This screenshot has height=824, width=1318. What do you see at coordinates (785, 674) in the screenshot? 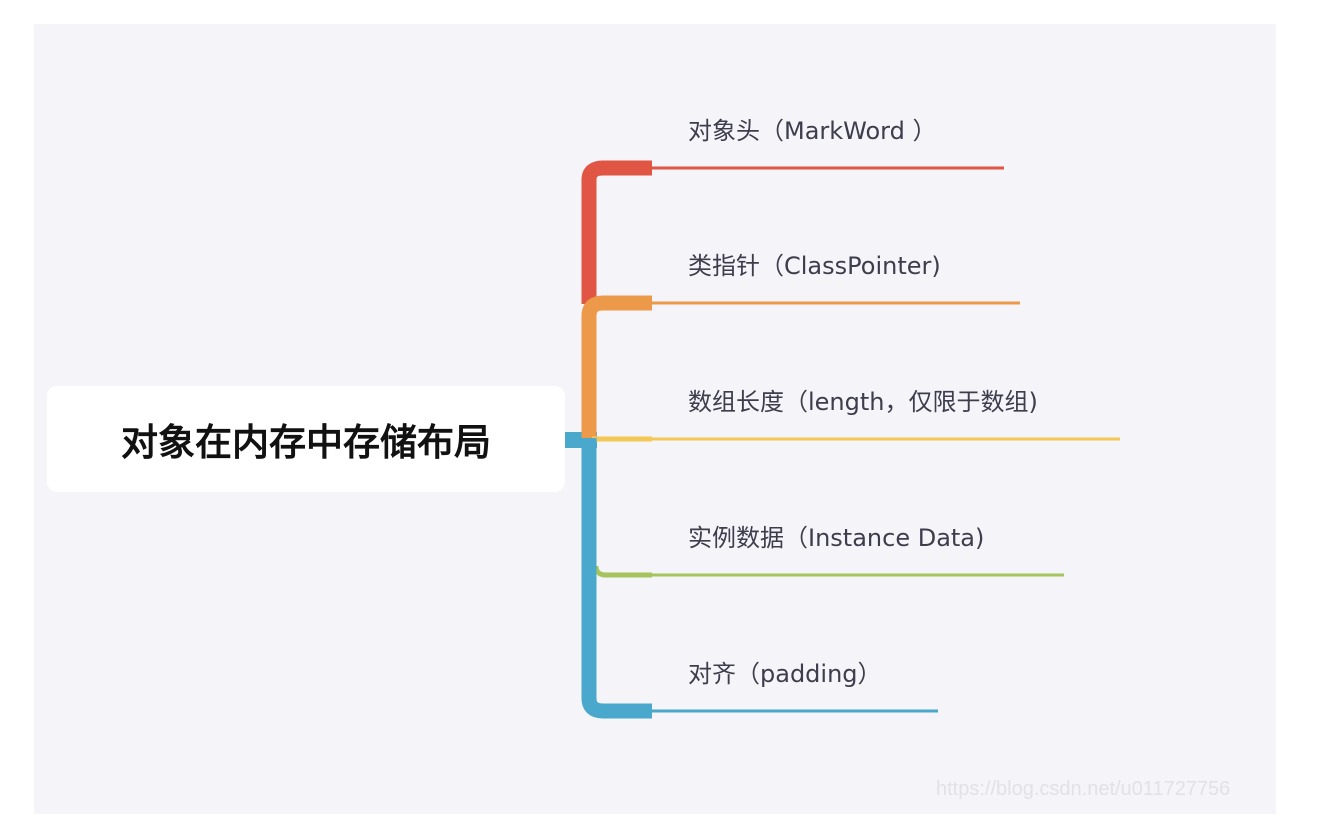
I see `branch-node-padding: 对齐（padding）` at bounding box center [785, 674].